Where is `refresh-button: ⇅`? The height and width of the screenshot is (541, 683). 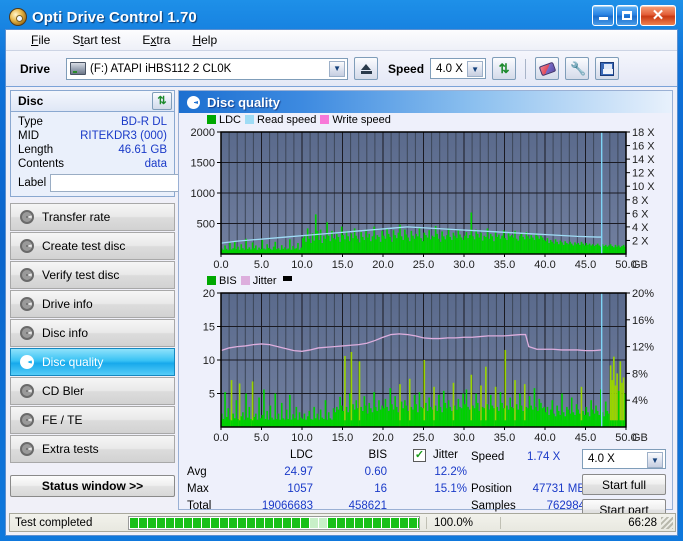
refresh-button: ⇅ is located at coordinates (504, 68).